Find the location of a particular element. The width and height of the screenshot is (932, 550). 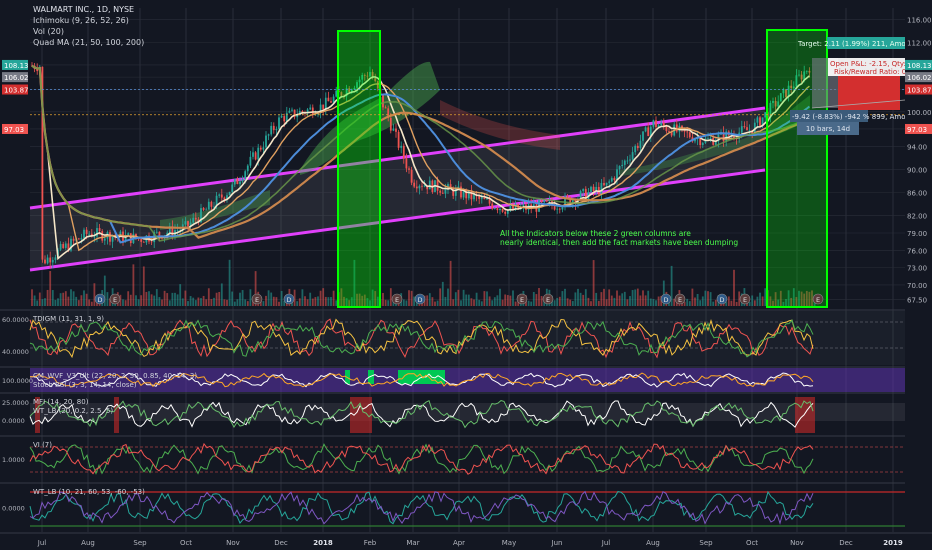

price-tick: 82.00 is located at coordinates (917, 217).